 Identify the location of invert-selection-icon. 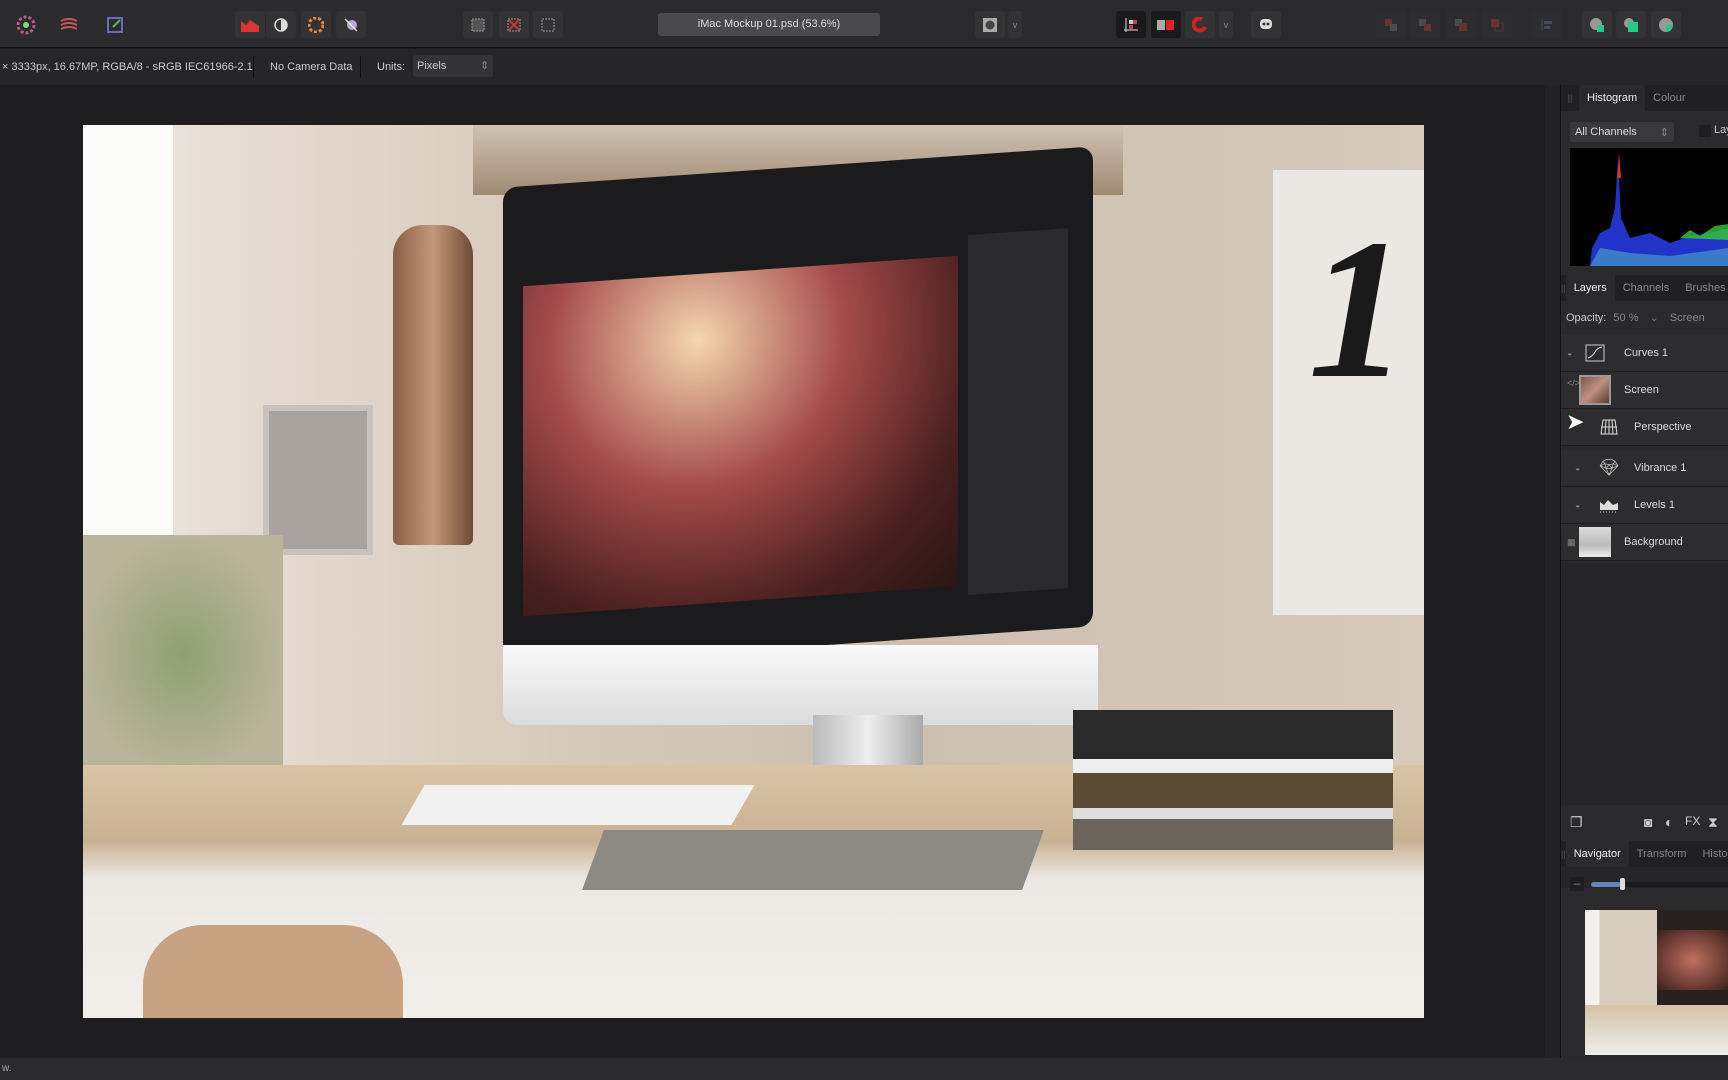
(548, 24).